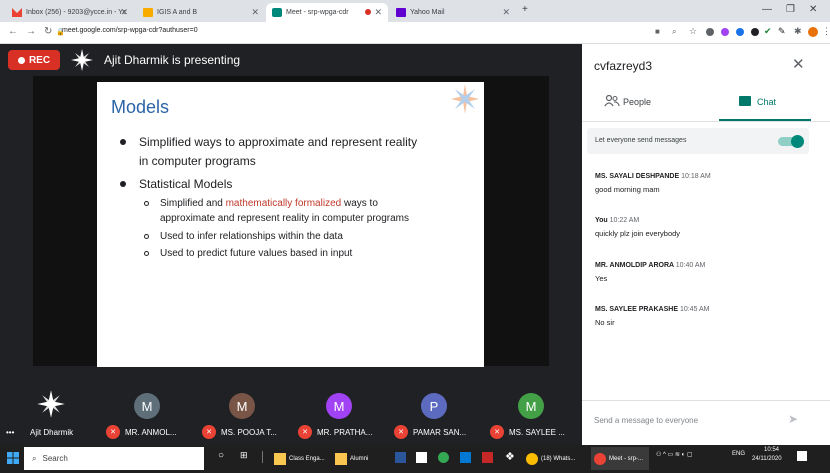 The image size is (830, 473). What do you see at coordinates (221, 455) in the screenshot?
I see `cortana-icon: ○` at bounding box center [221, 455].